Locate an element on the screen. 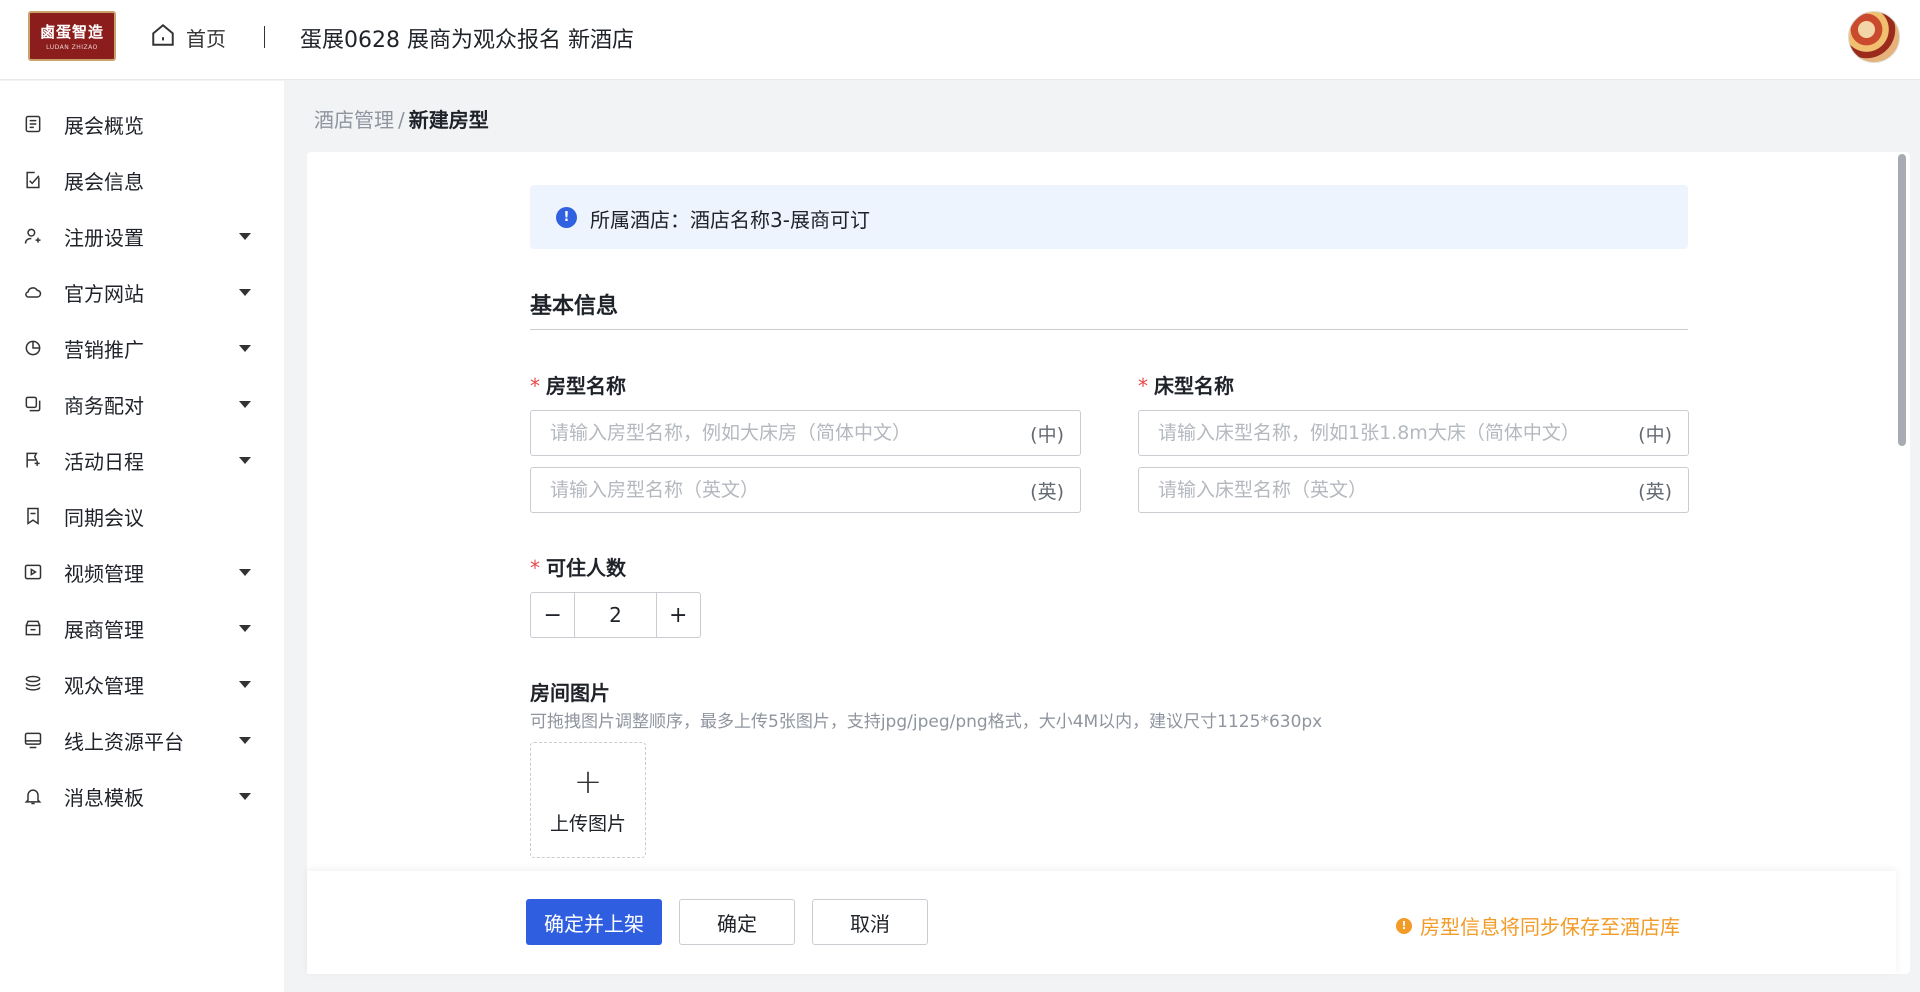  section-title-basic-info: 基本信息 is located at coordinates (574, 306).